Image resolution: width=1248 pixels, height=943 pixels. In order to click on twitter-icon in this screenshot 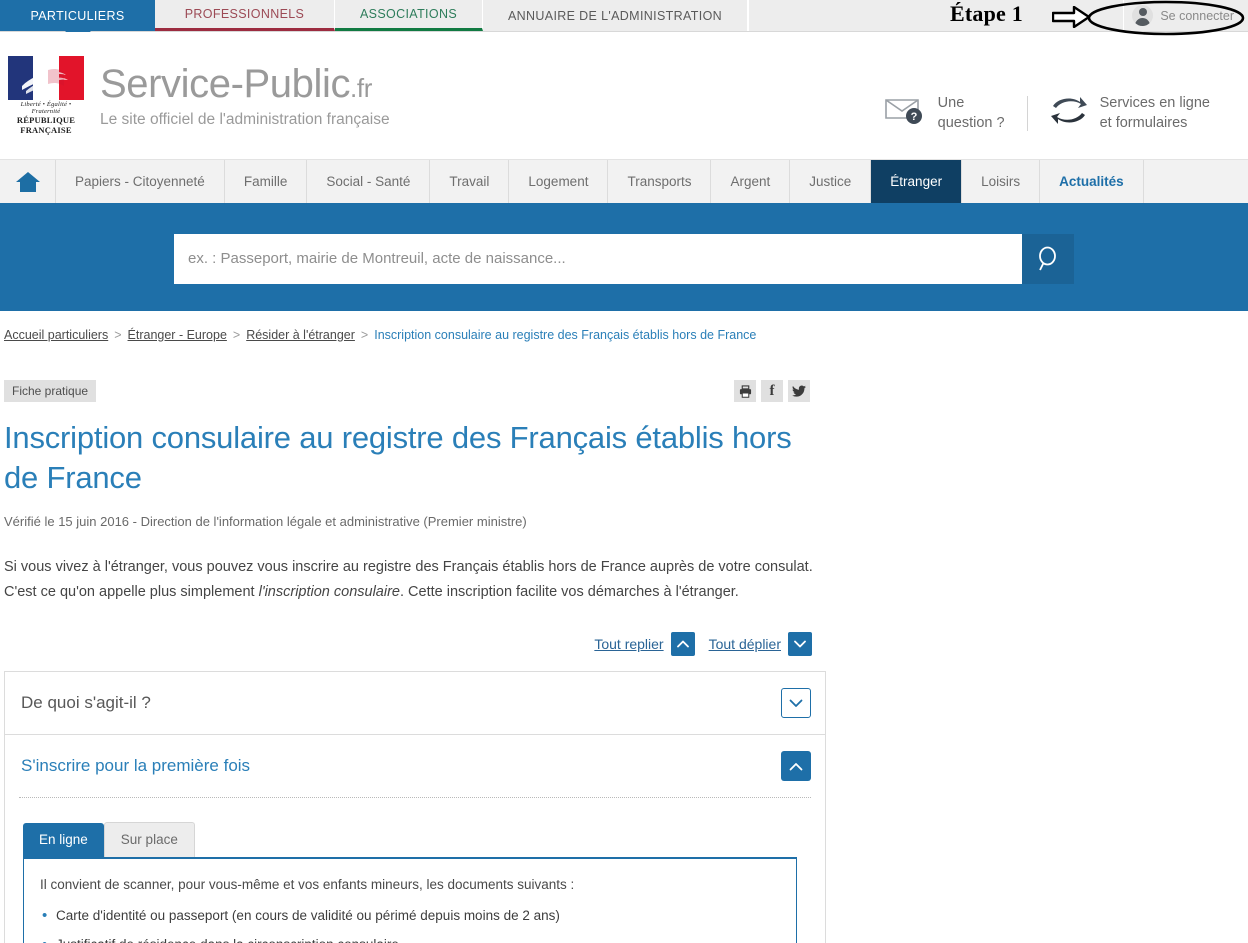, I will do `click(799, 391)`.